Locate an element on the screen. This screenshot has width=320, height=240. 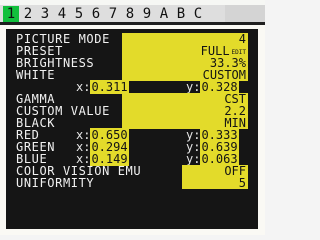
tab-c: C is located at coordinates (198, 14).